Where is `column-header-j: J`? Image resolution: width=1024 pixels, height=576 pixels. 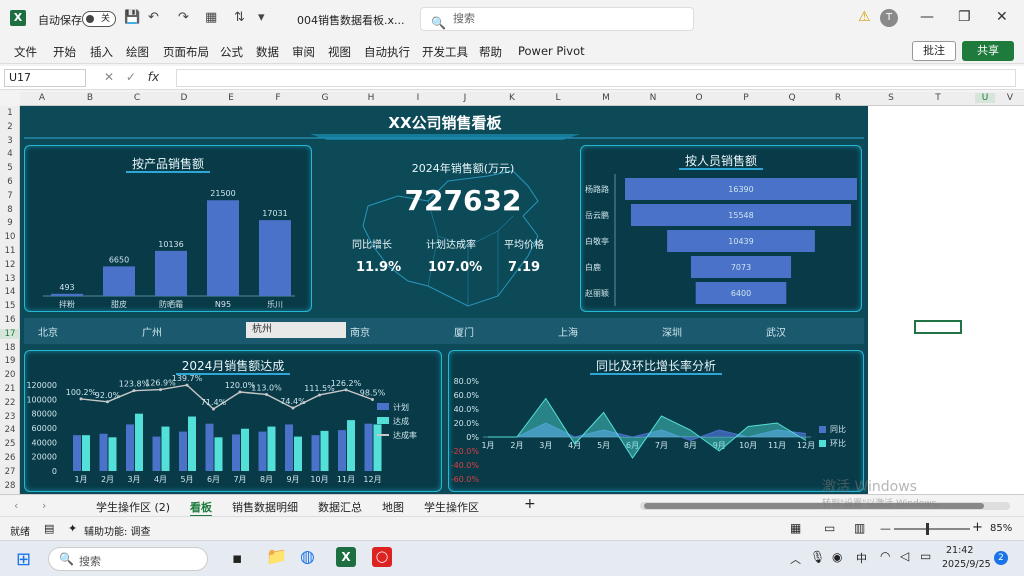
column-header-j: J is located at coordinates (465, 98).